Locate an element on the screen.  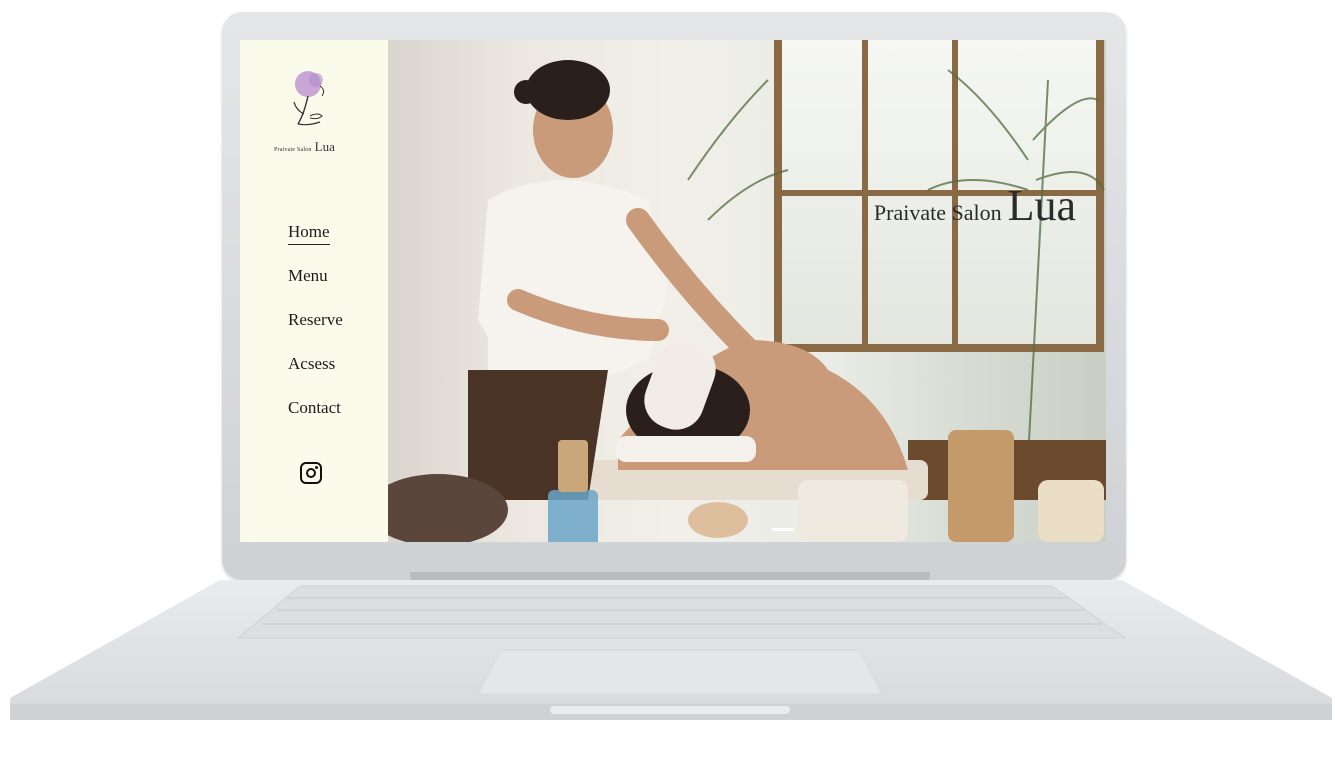
main-nav: Home Menu Reserve Acsess Contact is located at coordinates (315, 332).